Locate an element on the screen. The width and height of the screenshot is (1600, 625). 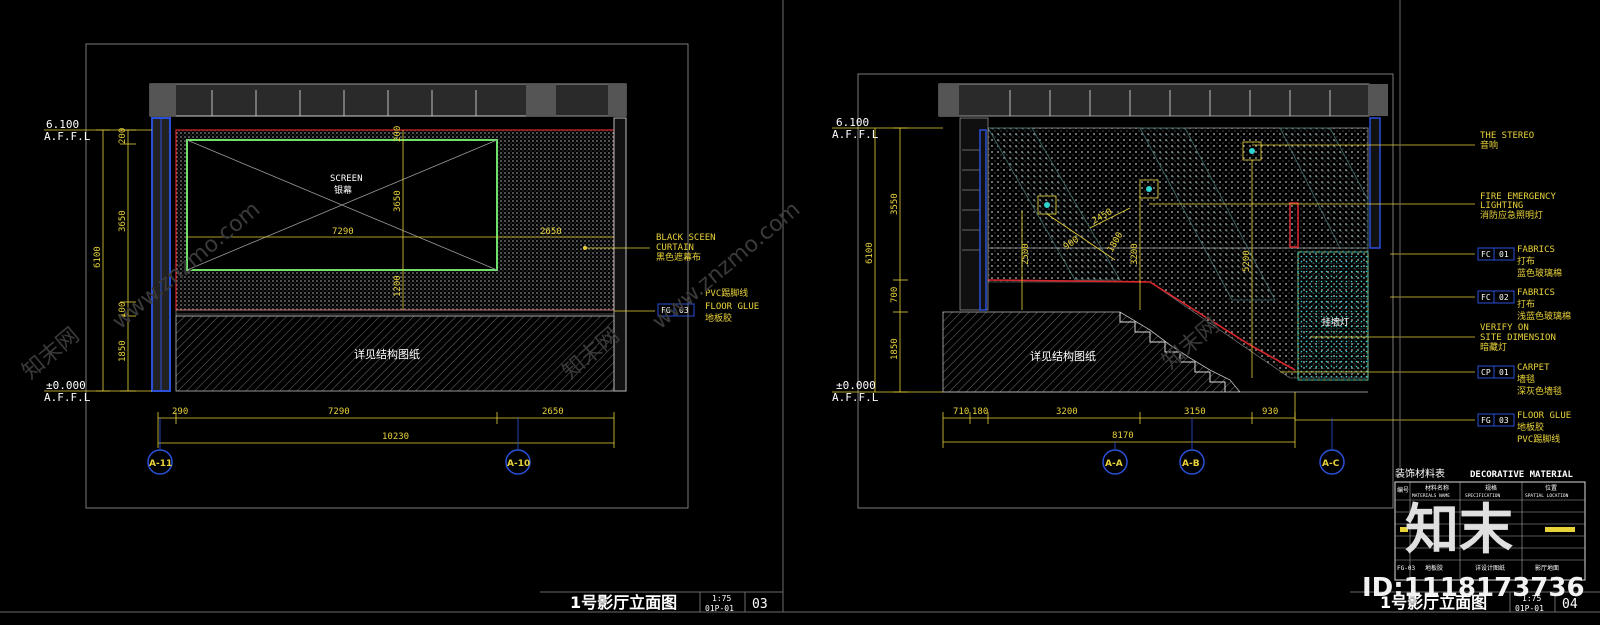
left-code: 01P-01 is located at coordinates (719, 608).